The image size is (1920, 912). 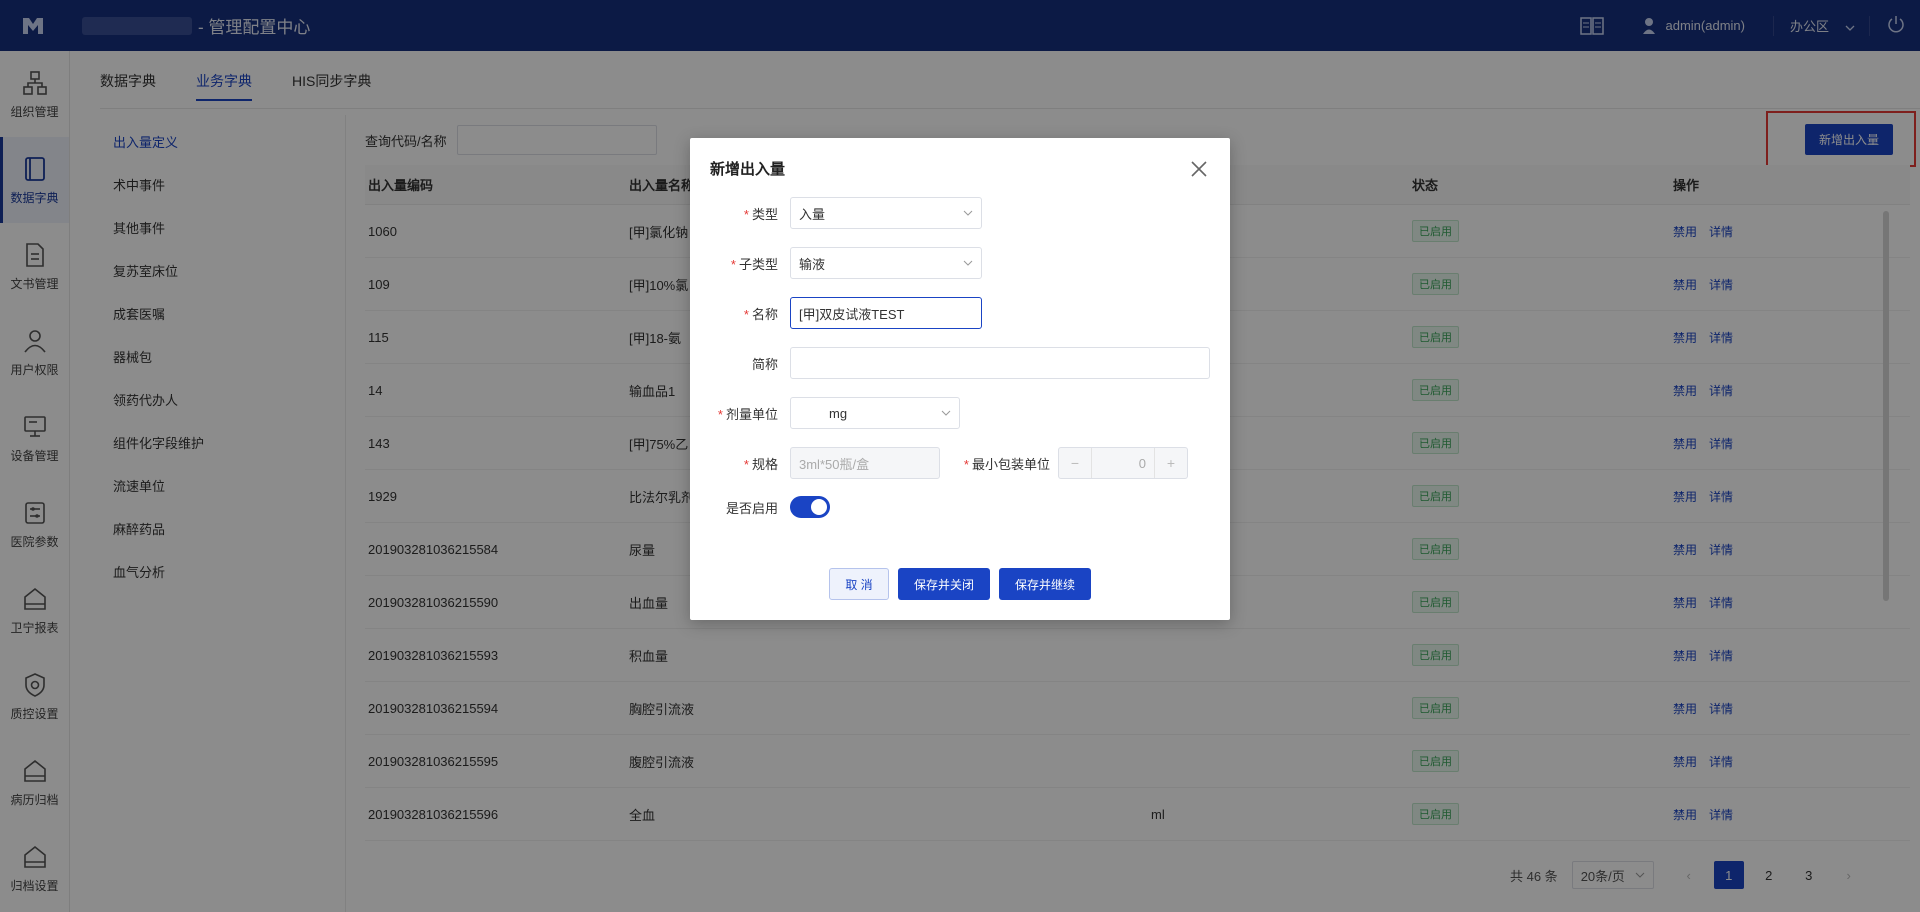 I want to click on name-input: [甲]双皮试液TEST, so click(x=886, y=313).